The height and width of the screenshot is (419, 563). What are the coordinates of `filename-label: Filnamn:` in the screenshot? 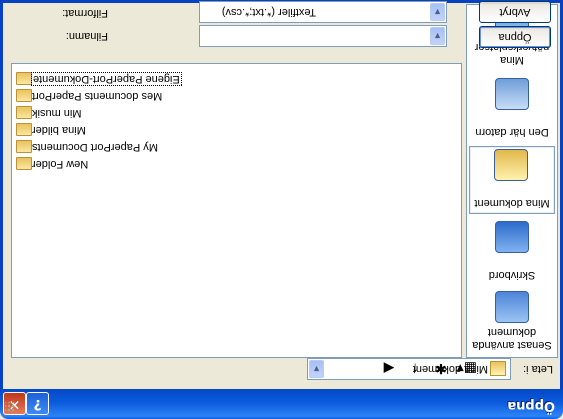 It's located at (86, 36).